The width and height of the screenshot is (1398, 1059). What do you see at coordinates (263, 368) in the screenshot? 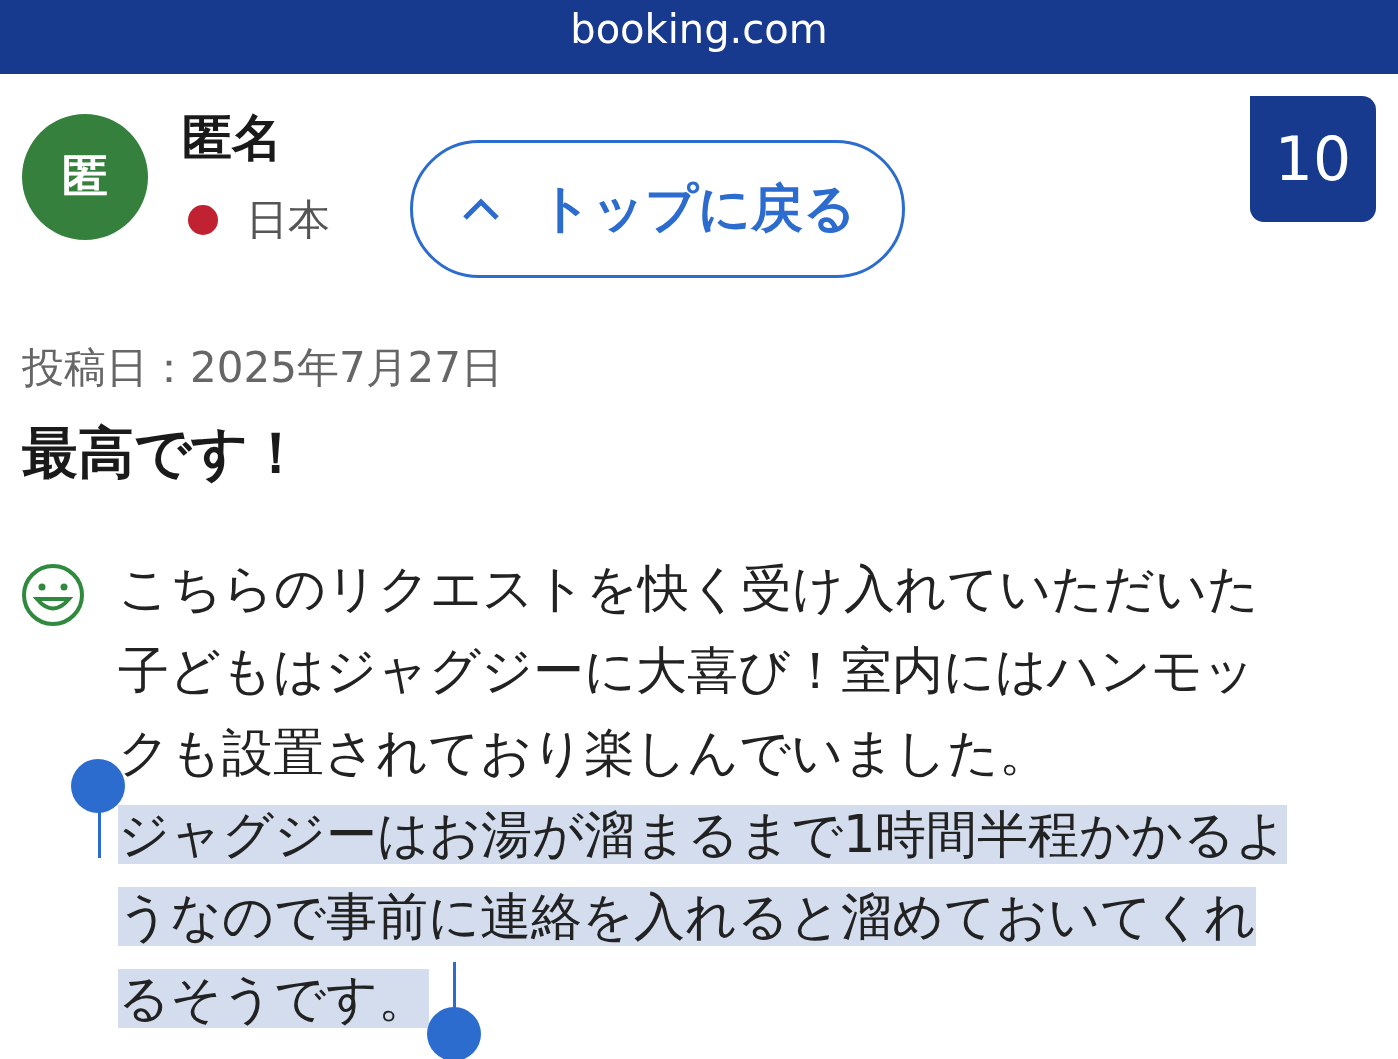
I see `review-date: 投稿日：2025年7月27日` at bounding box center [263, 368].